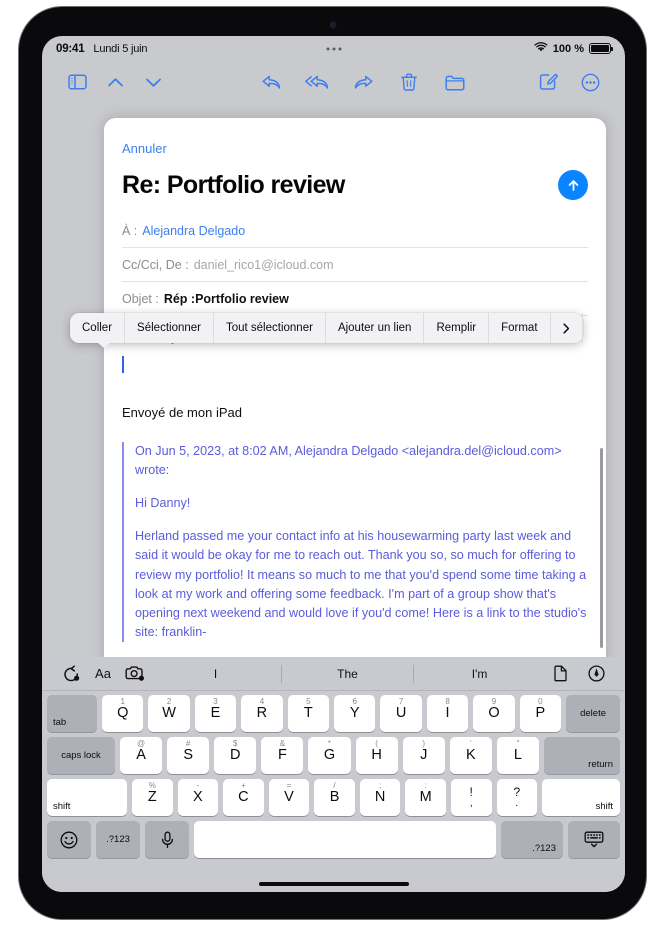  I want to click on text-cursor, so click(123, 364).